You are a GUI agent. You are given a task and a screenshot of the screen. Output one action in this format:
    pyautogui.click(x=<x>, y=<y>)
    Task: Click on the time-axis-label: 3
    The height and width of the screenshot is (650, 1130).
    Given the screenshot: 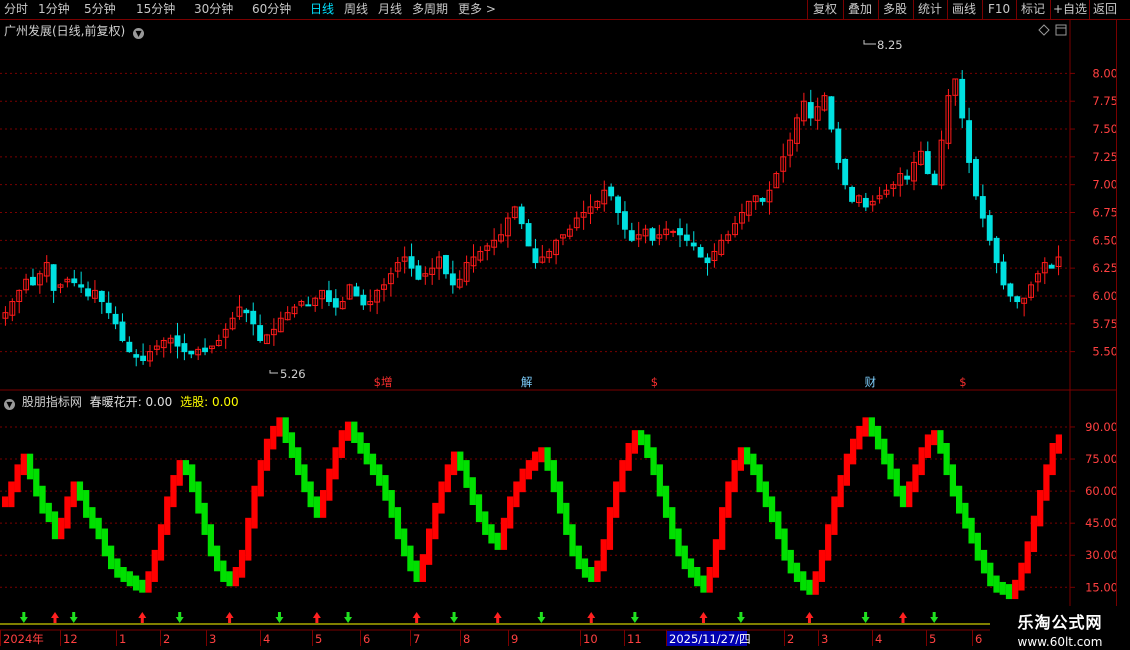 What is the action you would take?
    pyautogui.click(x=212, y=639)
    